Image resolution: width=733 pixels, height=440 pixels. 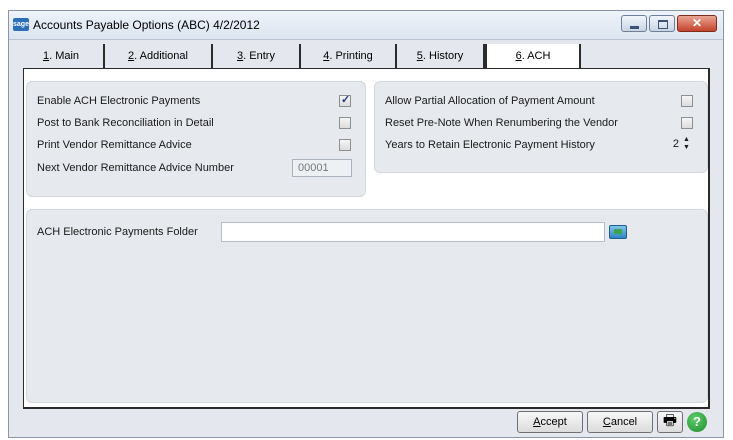 What do you see at coordinates (687, 101) in the screenshot?
I see `partial-allocation-checkbox` at bounding box center [687, 101].